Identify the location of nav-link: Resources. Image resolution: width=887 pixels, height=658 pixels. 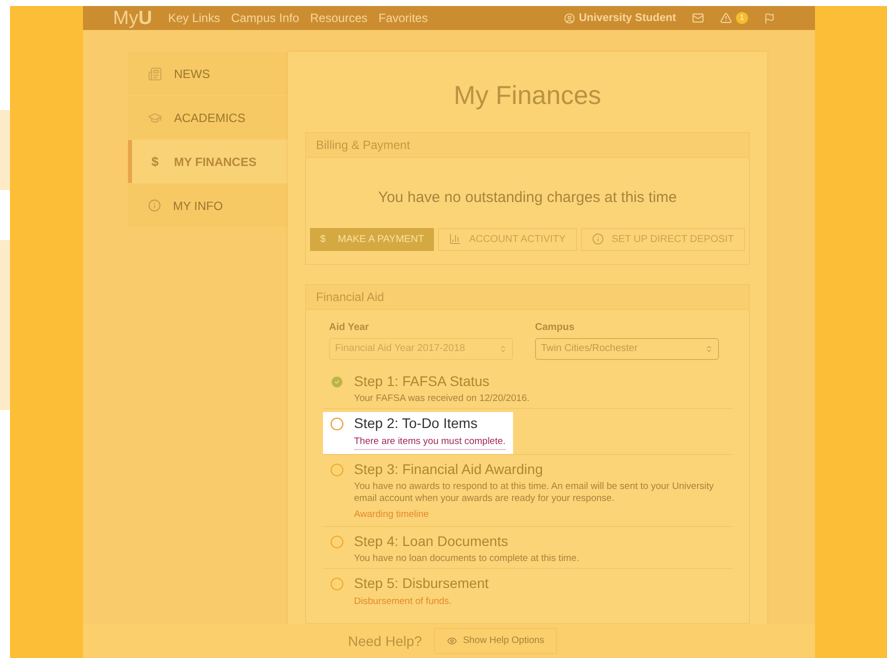
(339, 18).